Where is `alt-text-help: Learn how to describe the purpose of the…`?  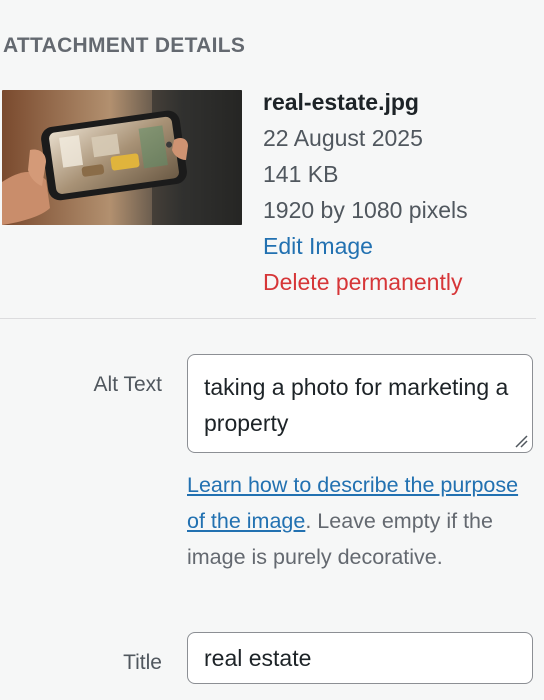
alt-text-help: Learn how to describe the purpose of the… is located at coordinates (359, 521).